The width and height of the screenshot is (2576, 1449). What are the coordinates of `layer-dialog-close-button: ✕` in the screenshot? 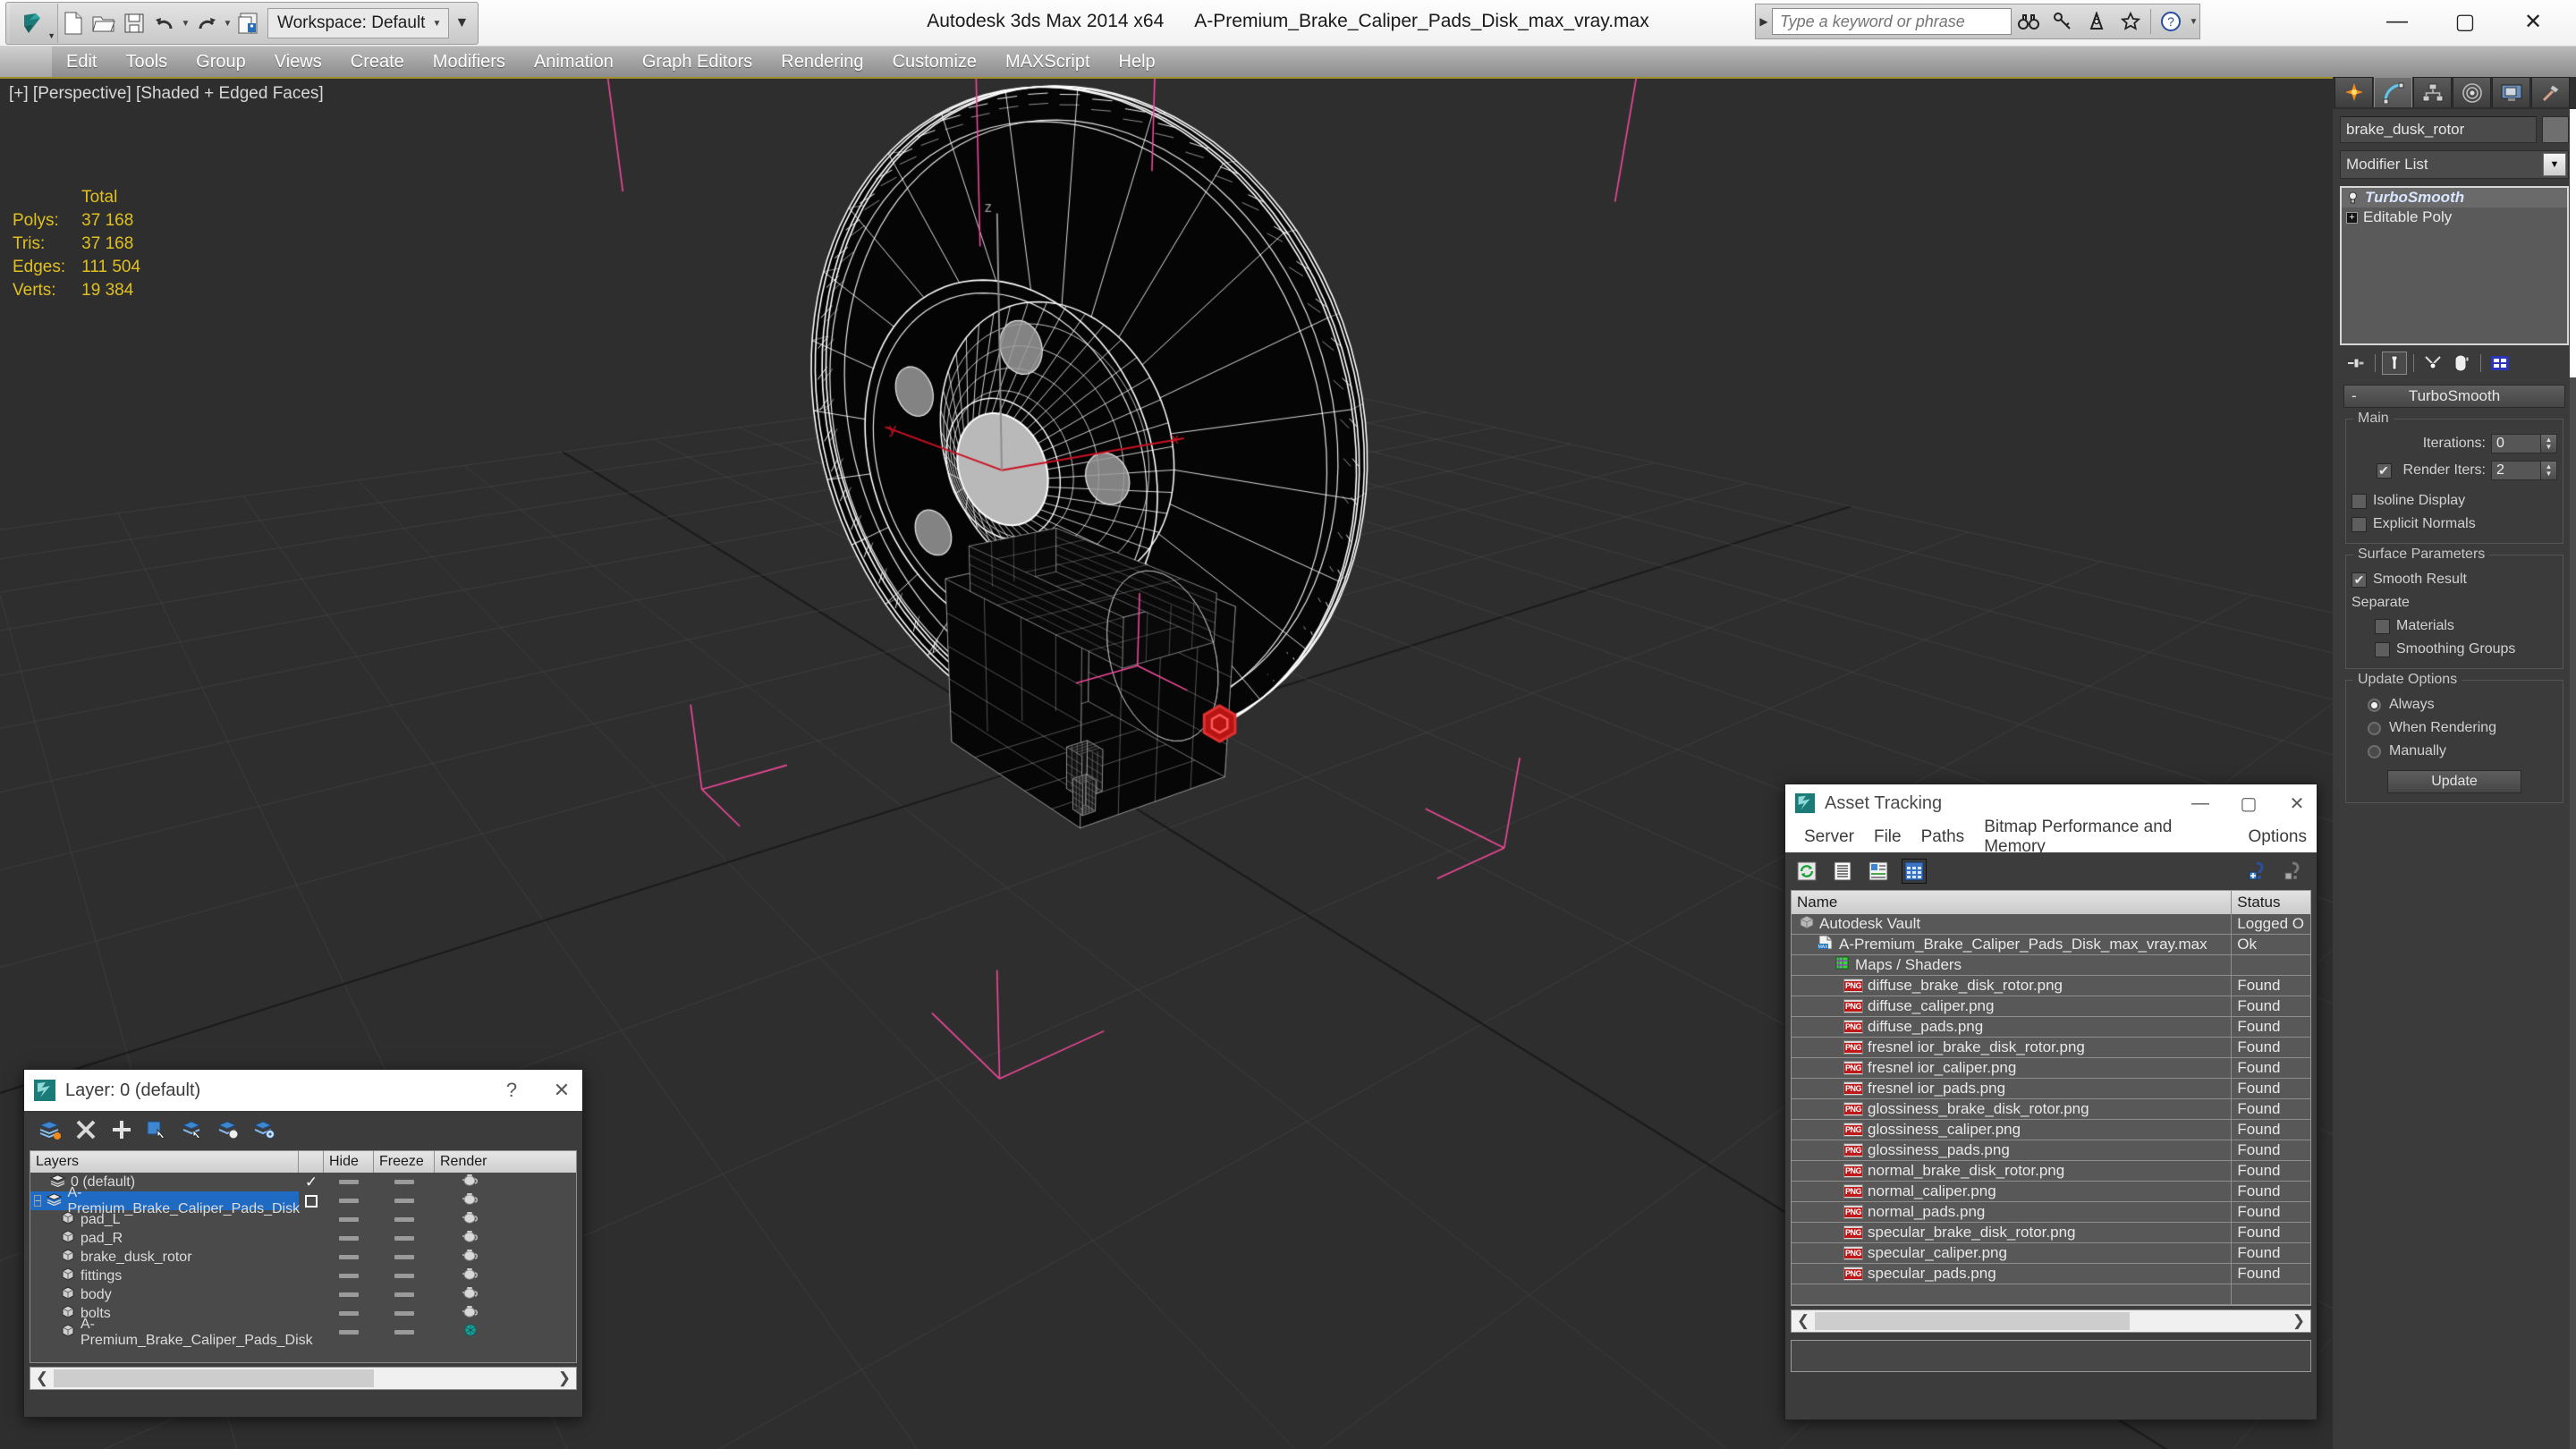 It's located at (561, 1090).